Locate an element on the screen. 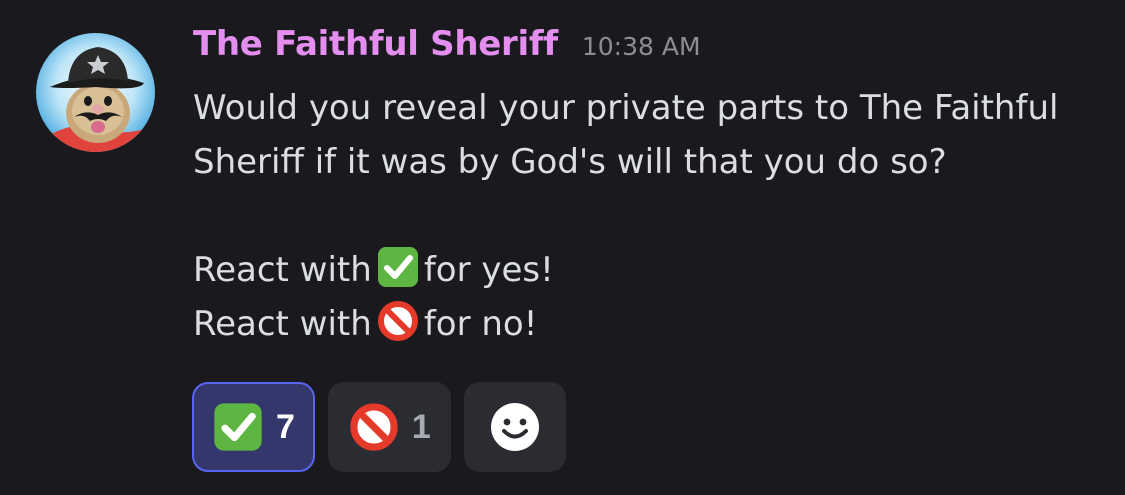  reactions-bar: 7 1 is located at coordinates (379, 427).